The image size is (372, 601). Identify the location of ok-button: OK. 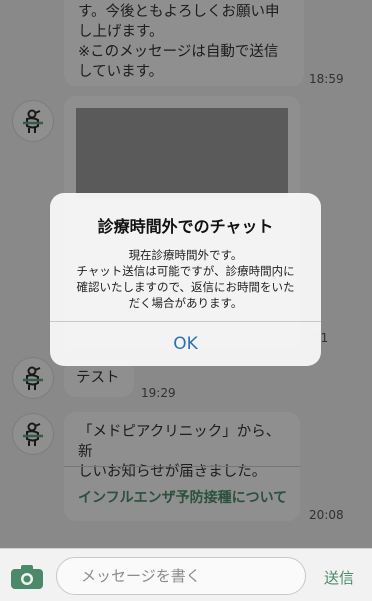
(185, 344).